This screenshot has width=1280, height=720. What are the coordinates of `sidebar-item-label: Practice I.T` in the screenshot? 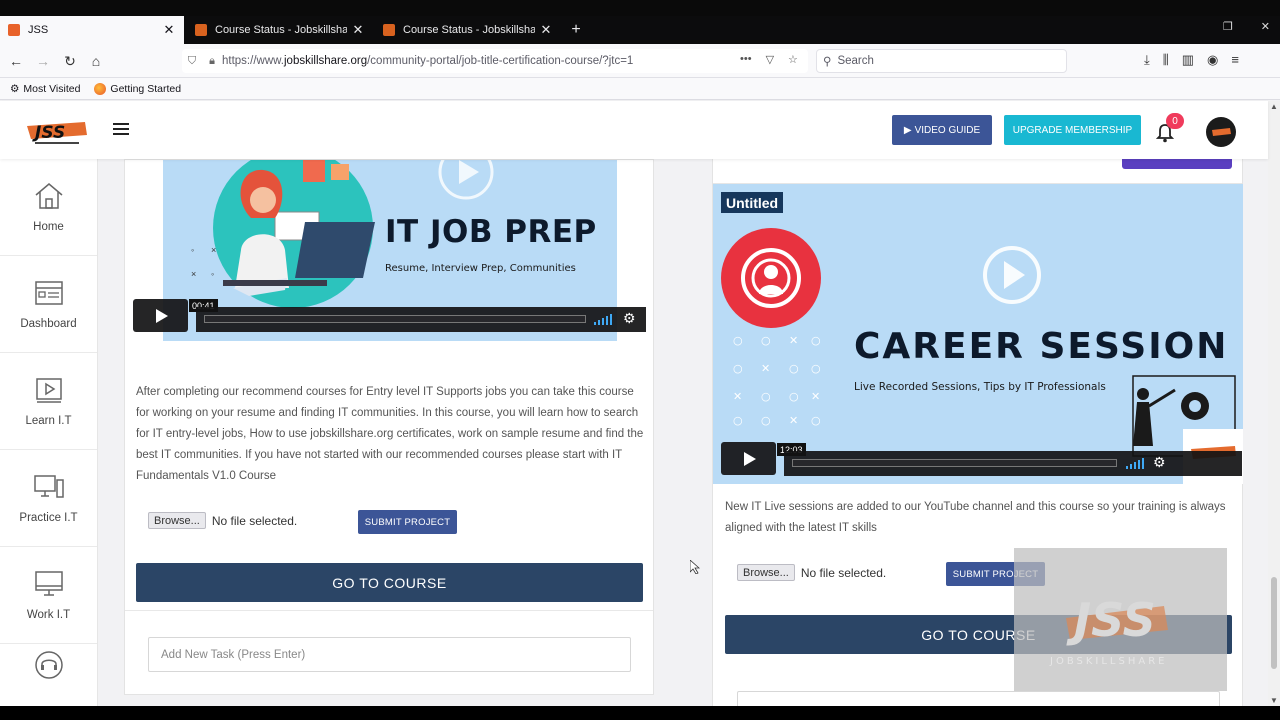 It's located at (48, 518).